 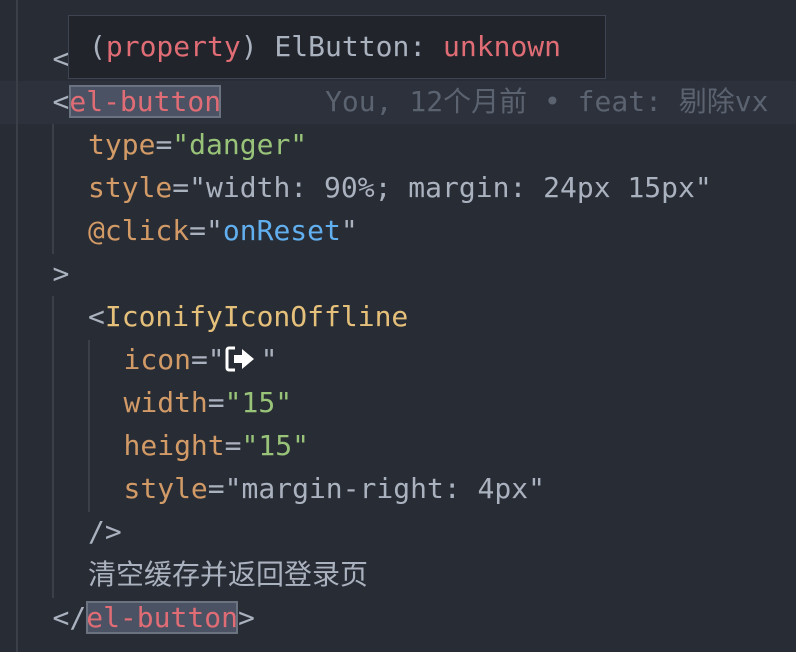 I want to click on code-token: />, so click(x=105, y=531).